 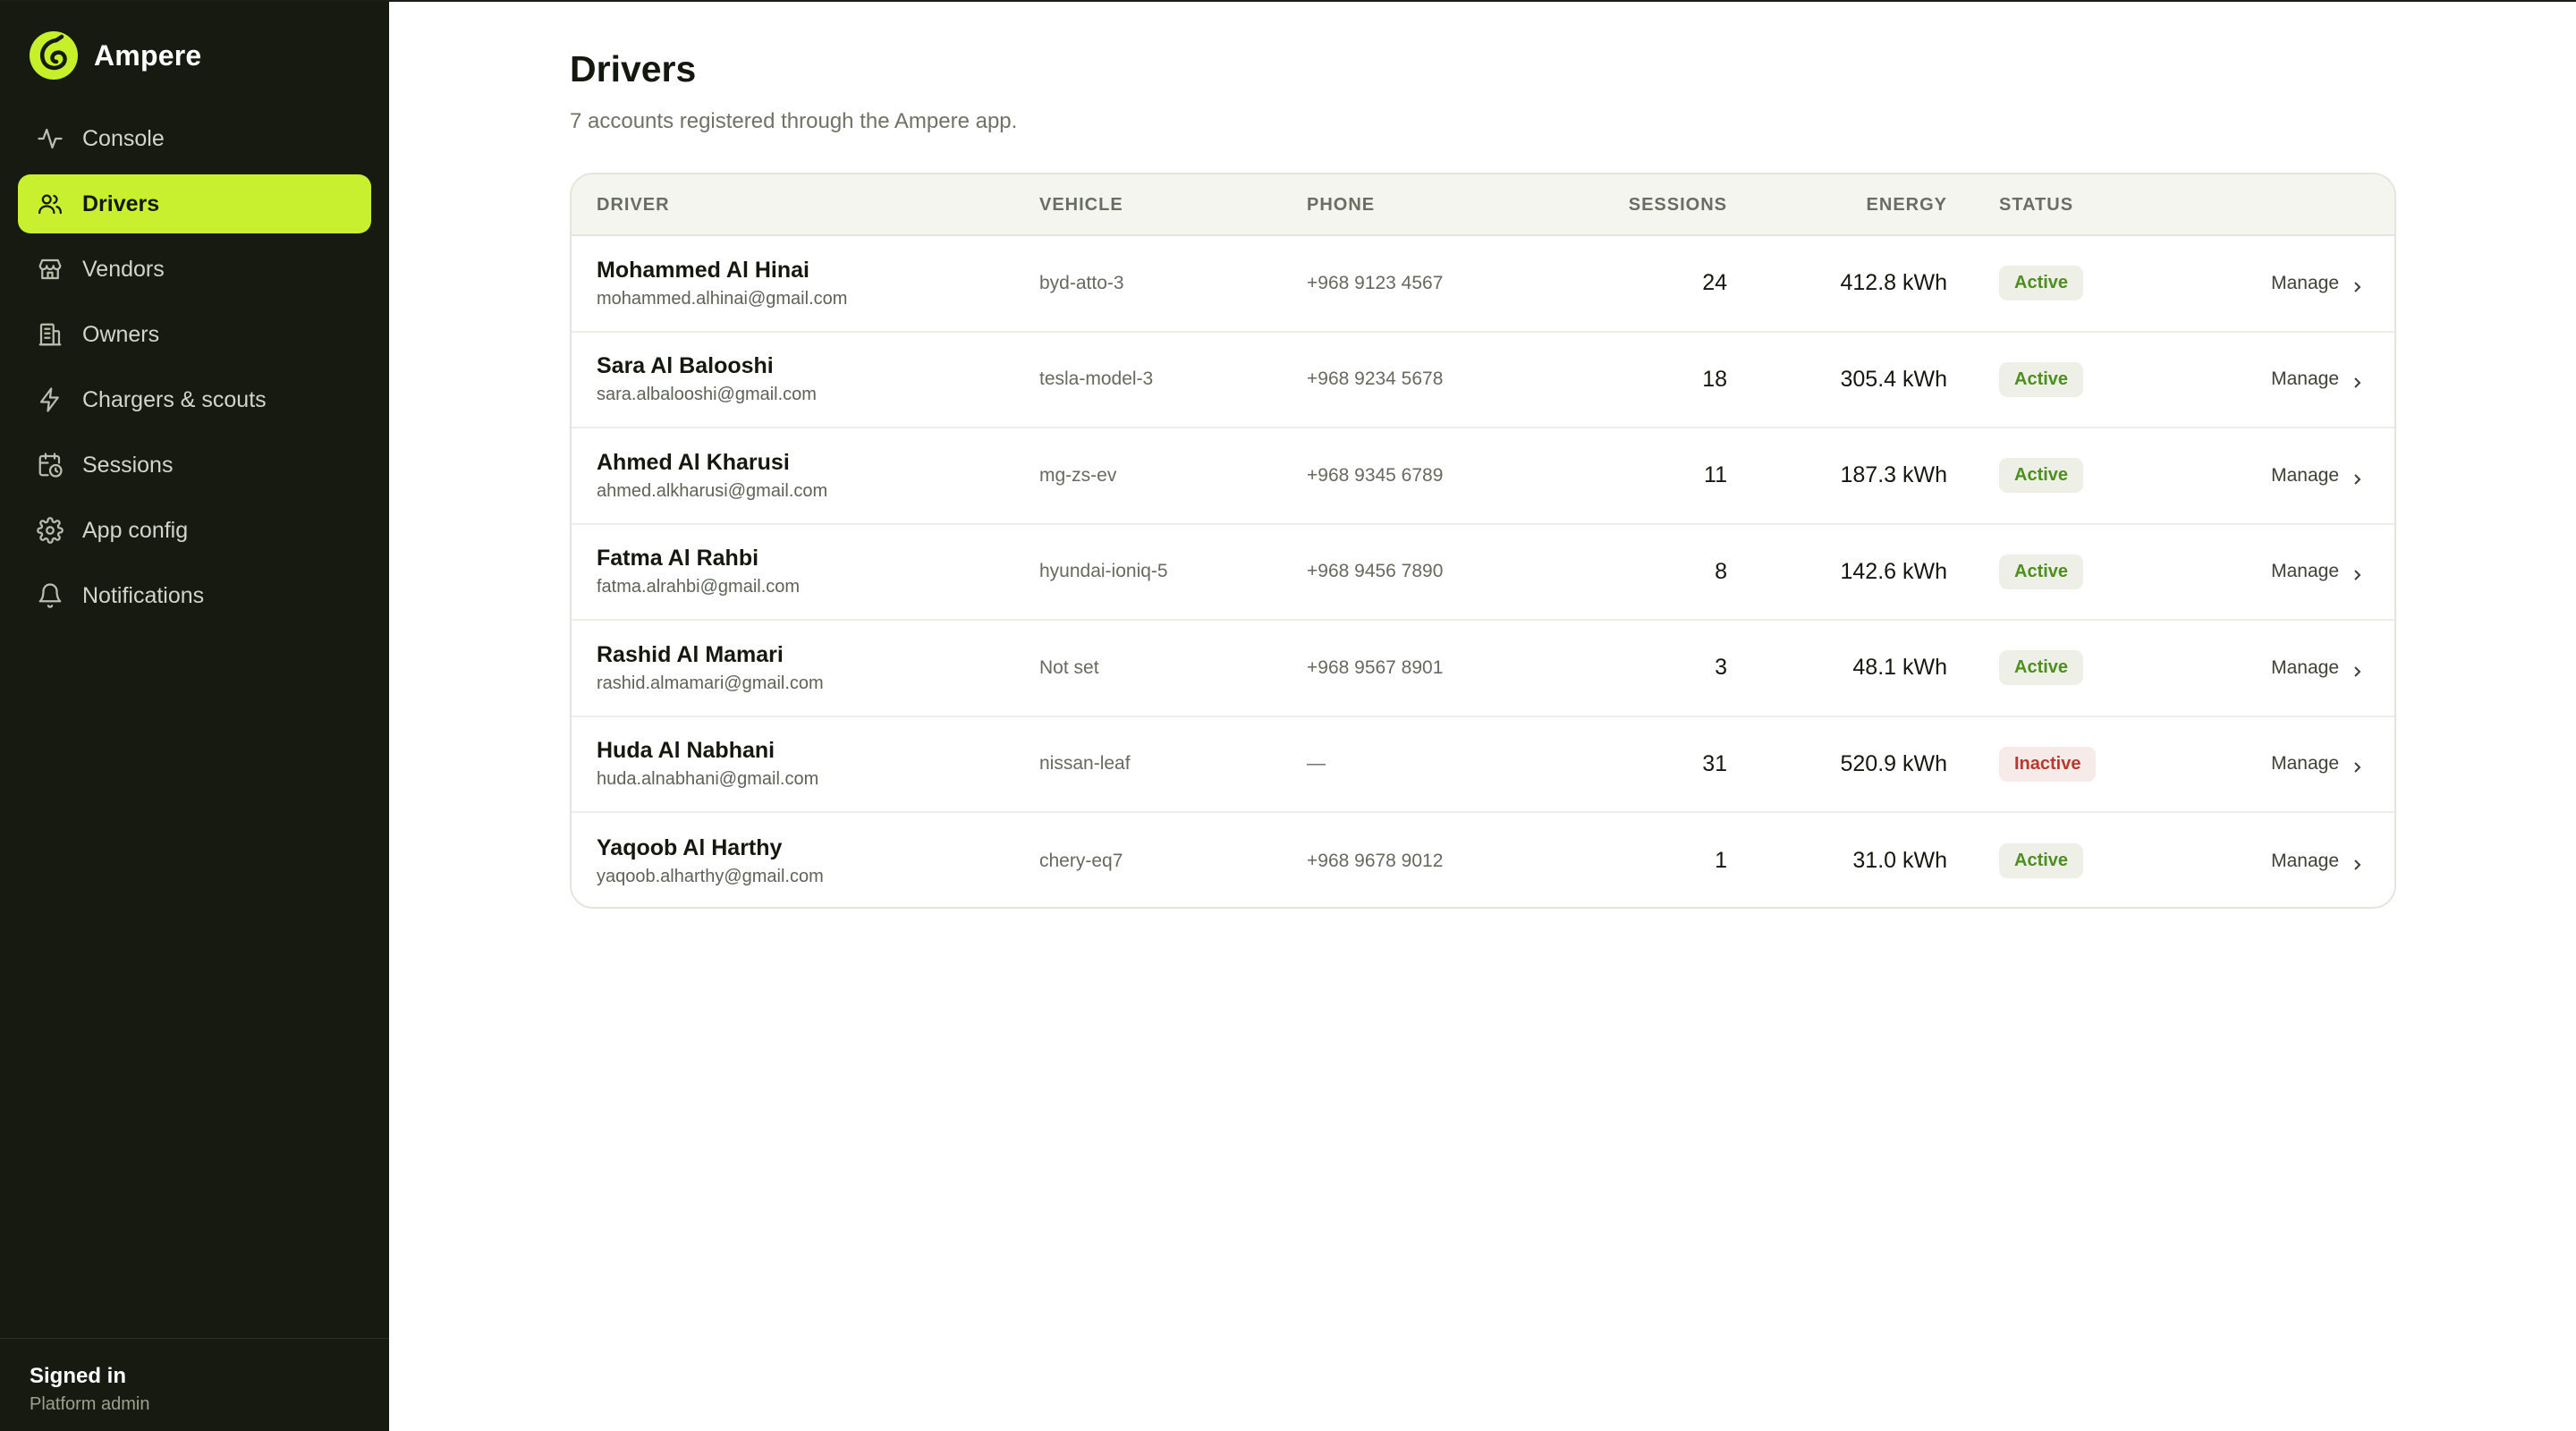 What do you see at coordinates (54, 56) in the screenshot?
I see `ampere-logo-icon` at bounding box center [54, 56].